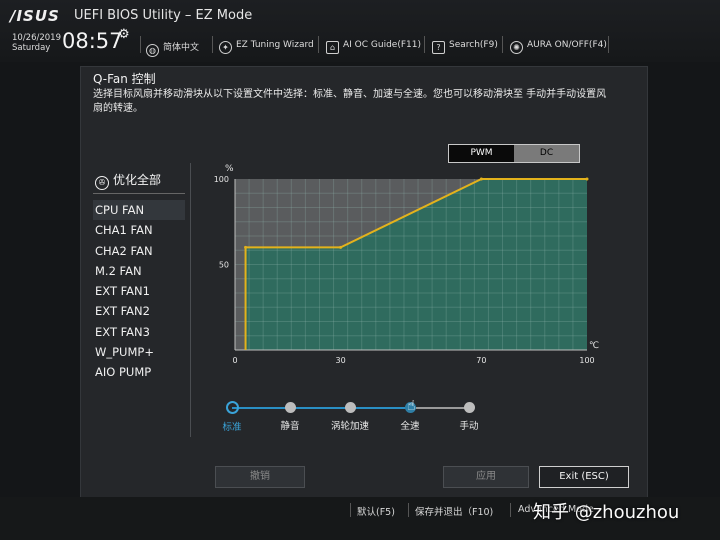  Describe the element at coordinates (454, 511) in the screenshot. I see `save-exit-button: 保存并退出（F10)` at that location.